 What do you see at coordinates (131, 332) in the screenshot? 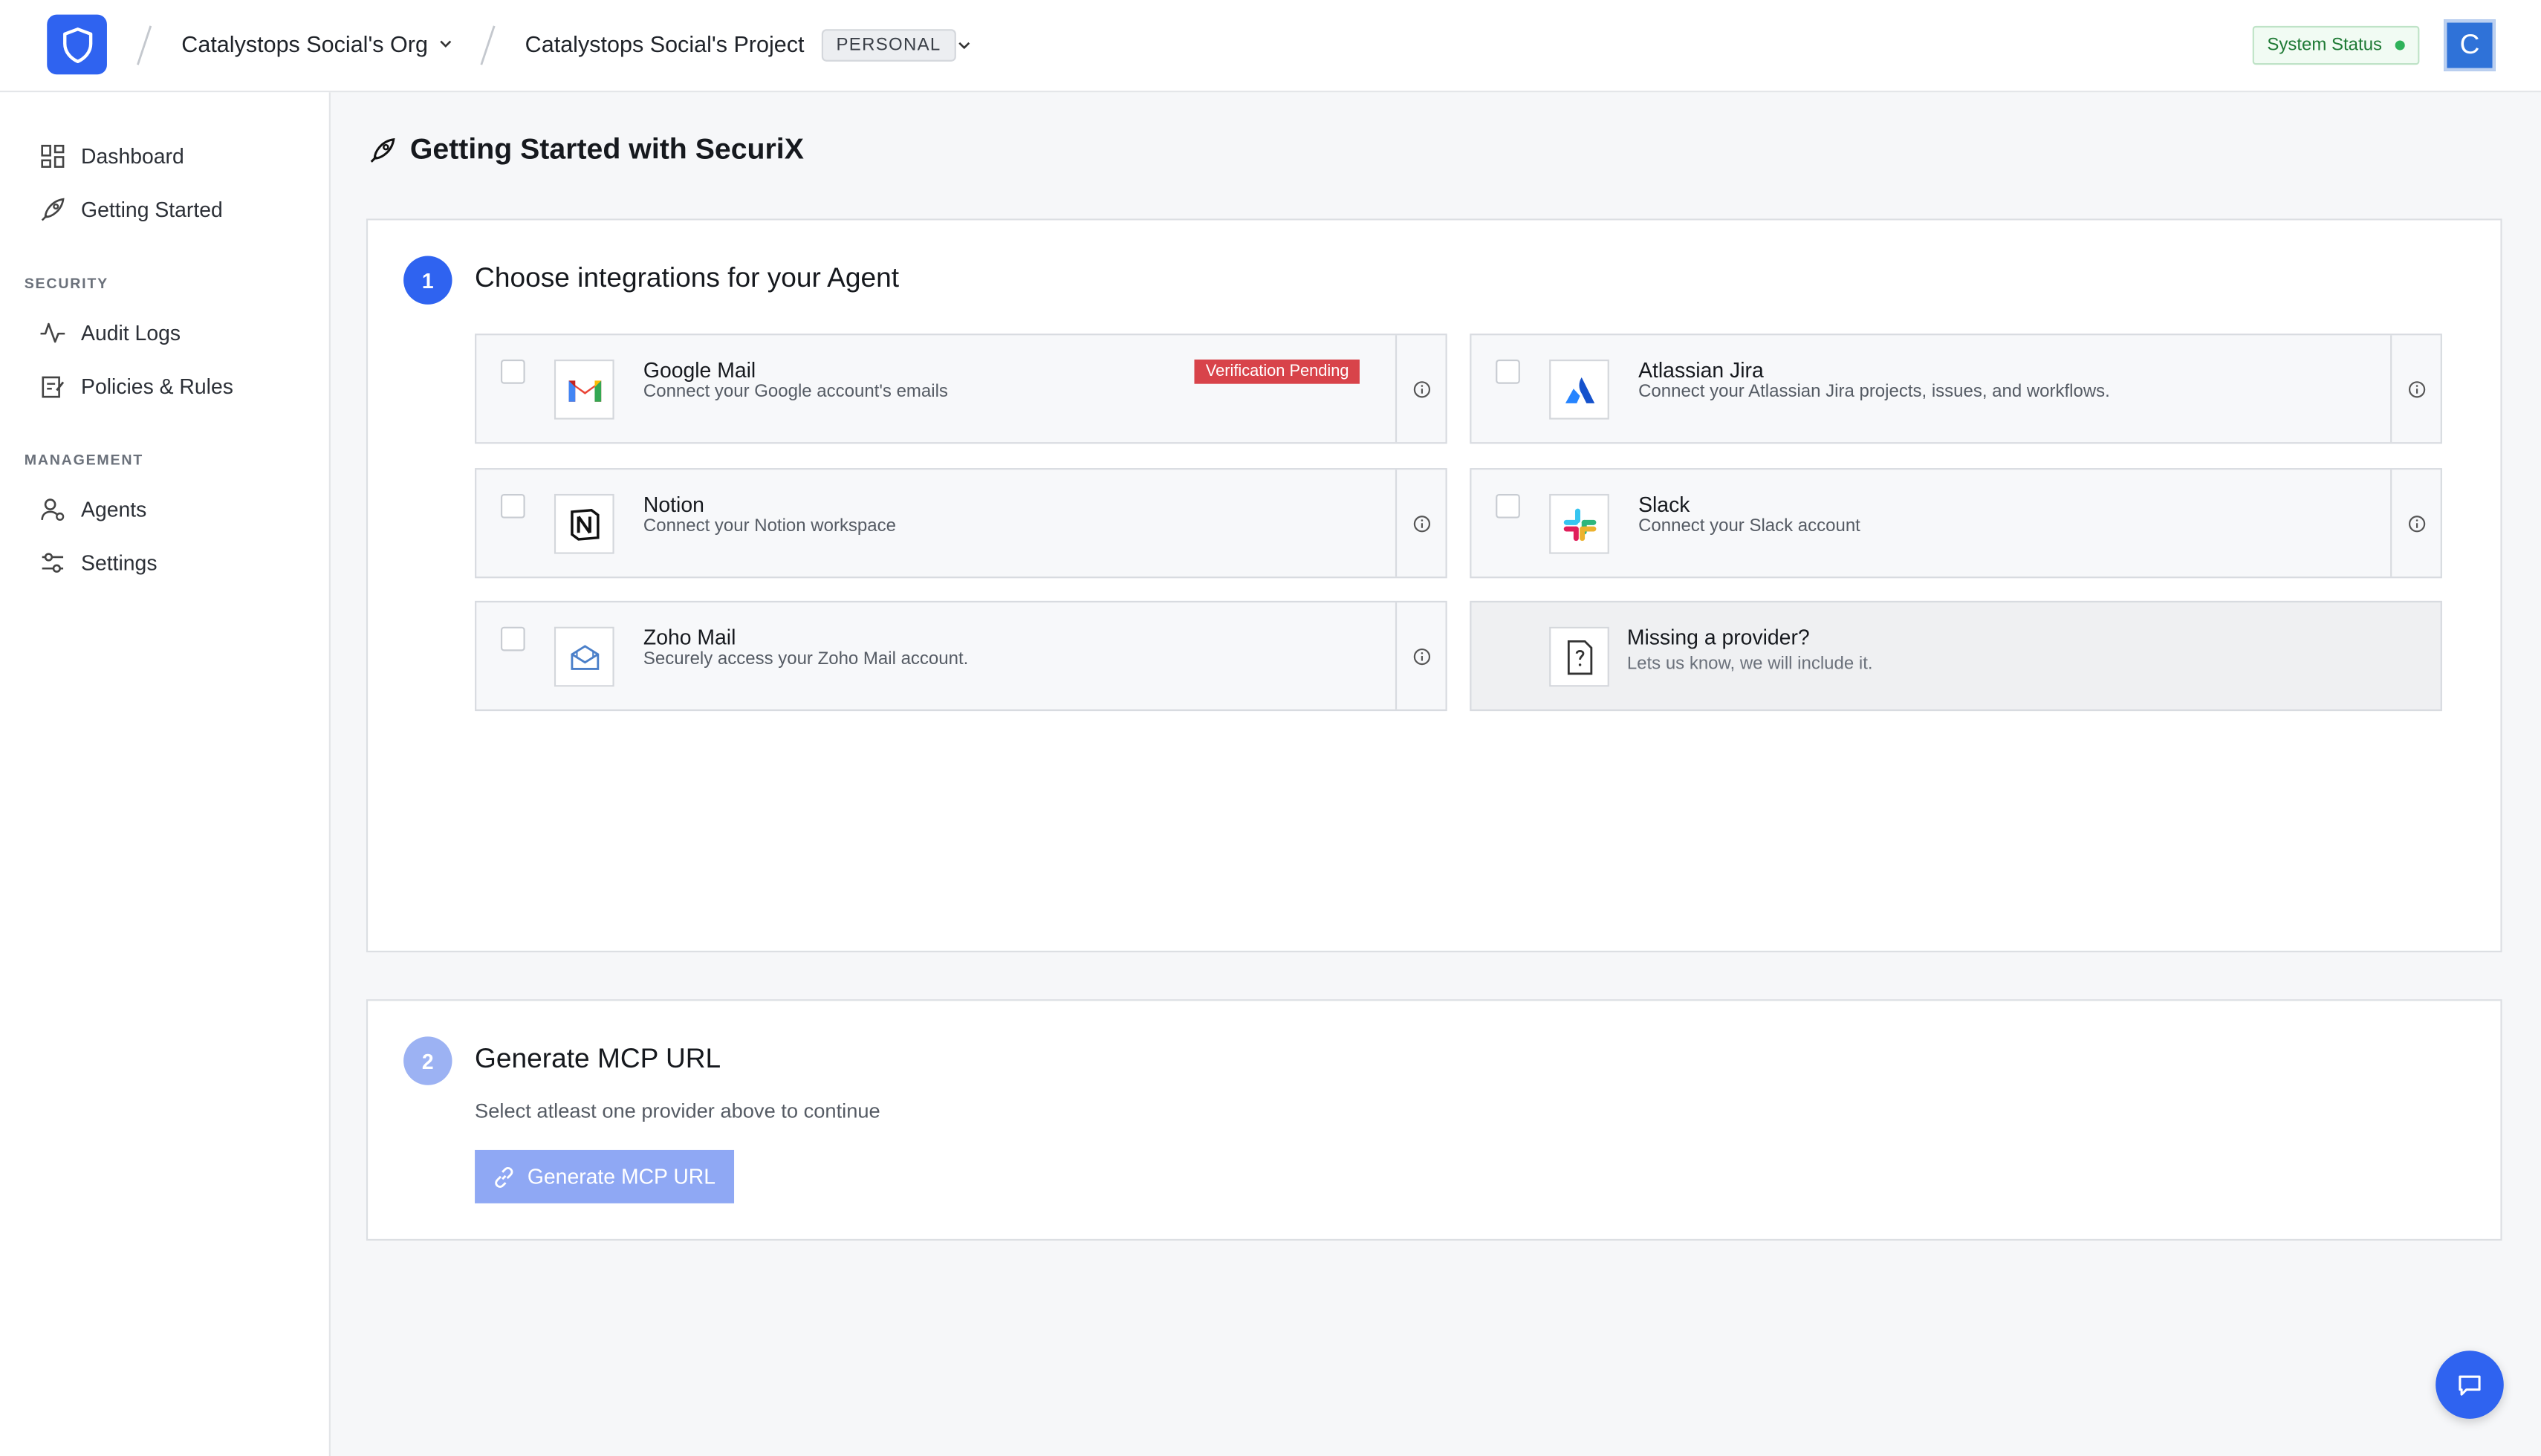
I see `sidebar-item-label: Audit Logs` at bounding box center [131, 332].